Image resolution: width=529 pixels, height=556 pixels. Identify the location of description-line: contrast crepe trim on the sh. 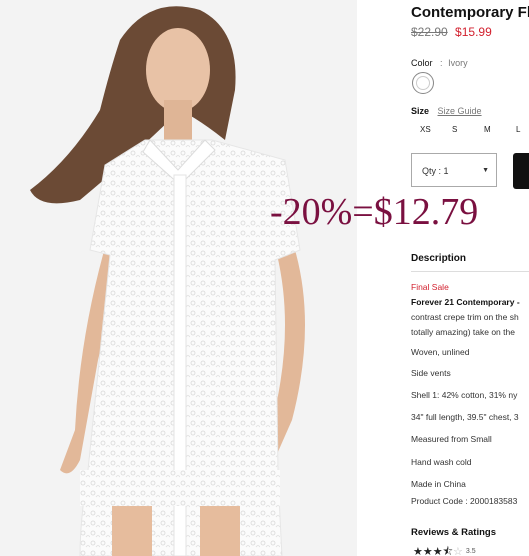
(465, 317).